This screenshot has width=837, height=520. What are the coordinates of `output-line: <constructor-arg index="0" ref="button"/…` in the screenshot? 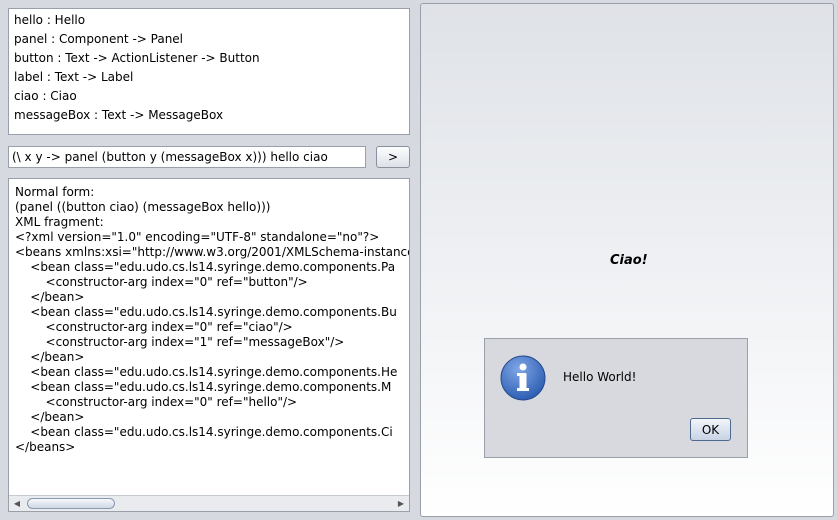 It's located at (161, 282).